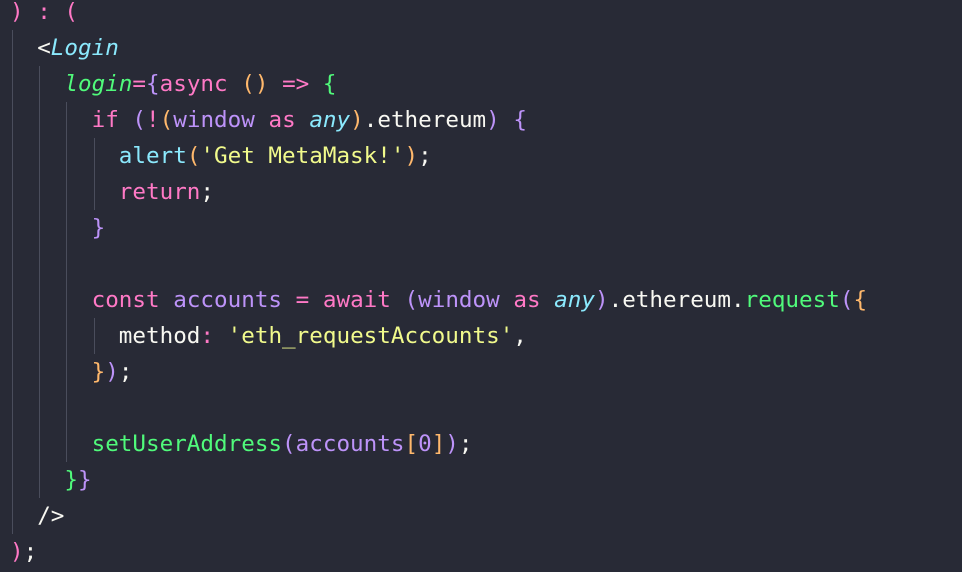 This screenshot has width=962, height=572. I want to click on code-line: />, so click(50, 516).